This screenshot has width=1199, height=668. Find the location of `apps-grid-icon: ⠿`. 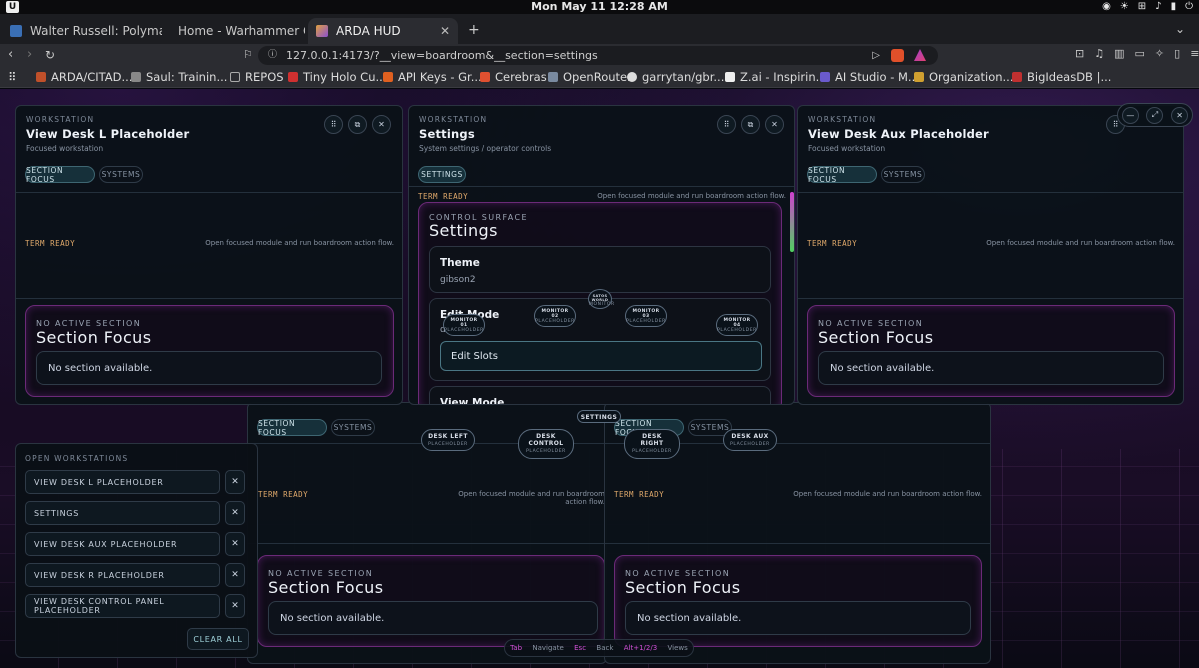

apps-grid-icon: ⠿ is located at coordinates (12, 77).